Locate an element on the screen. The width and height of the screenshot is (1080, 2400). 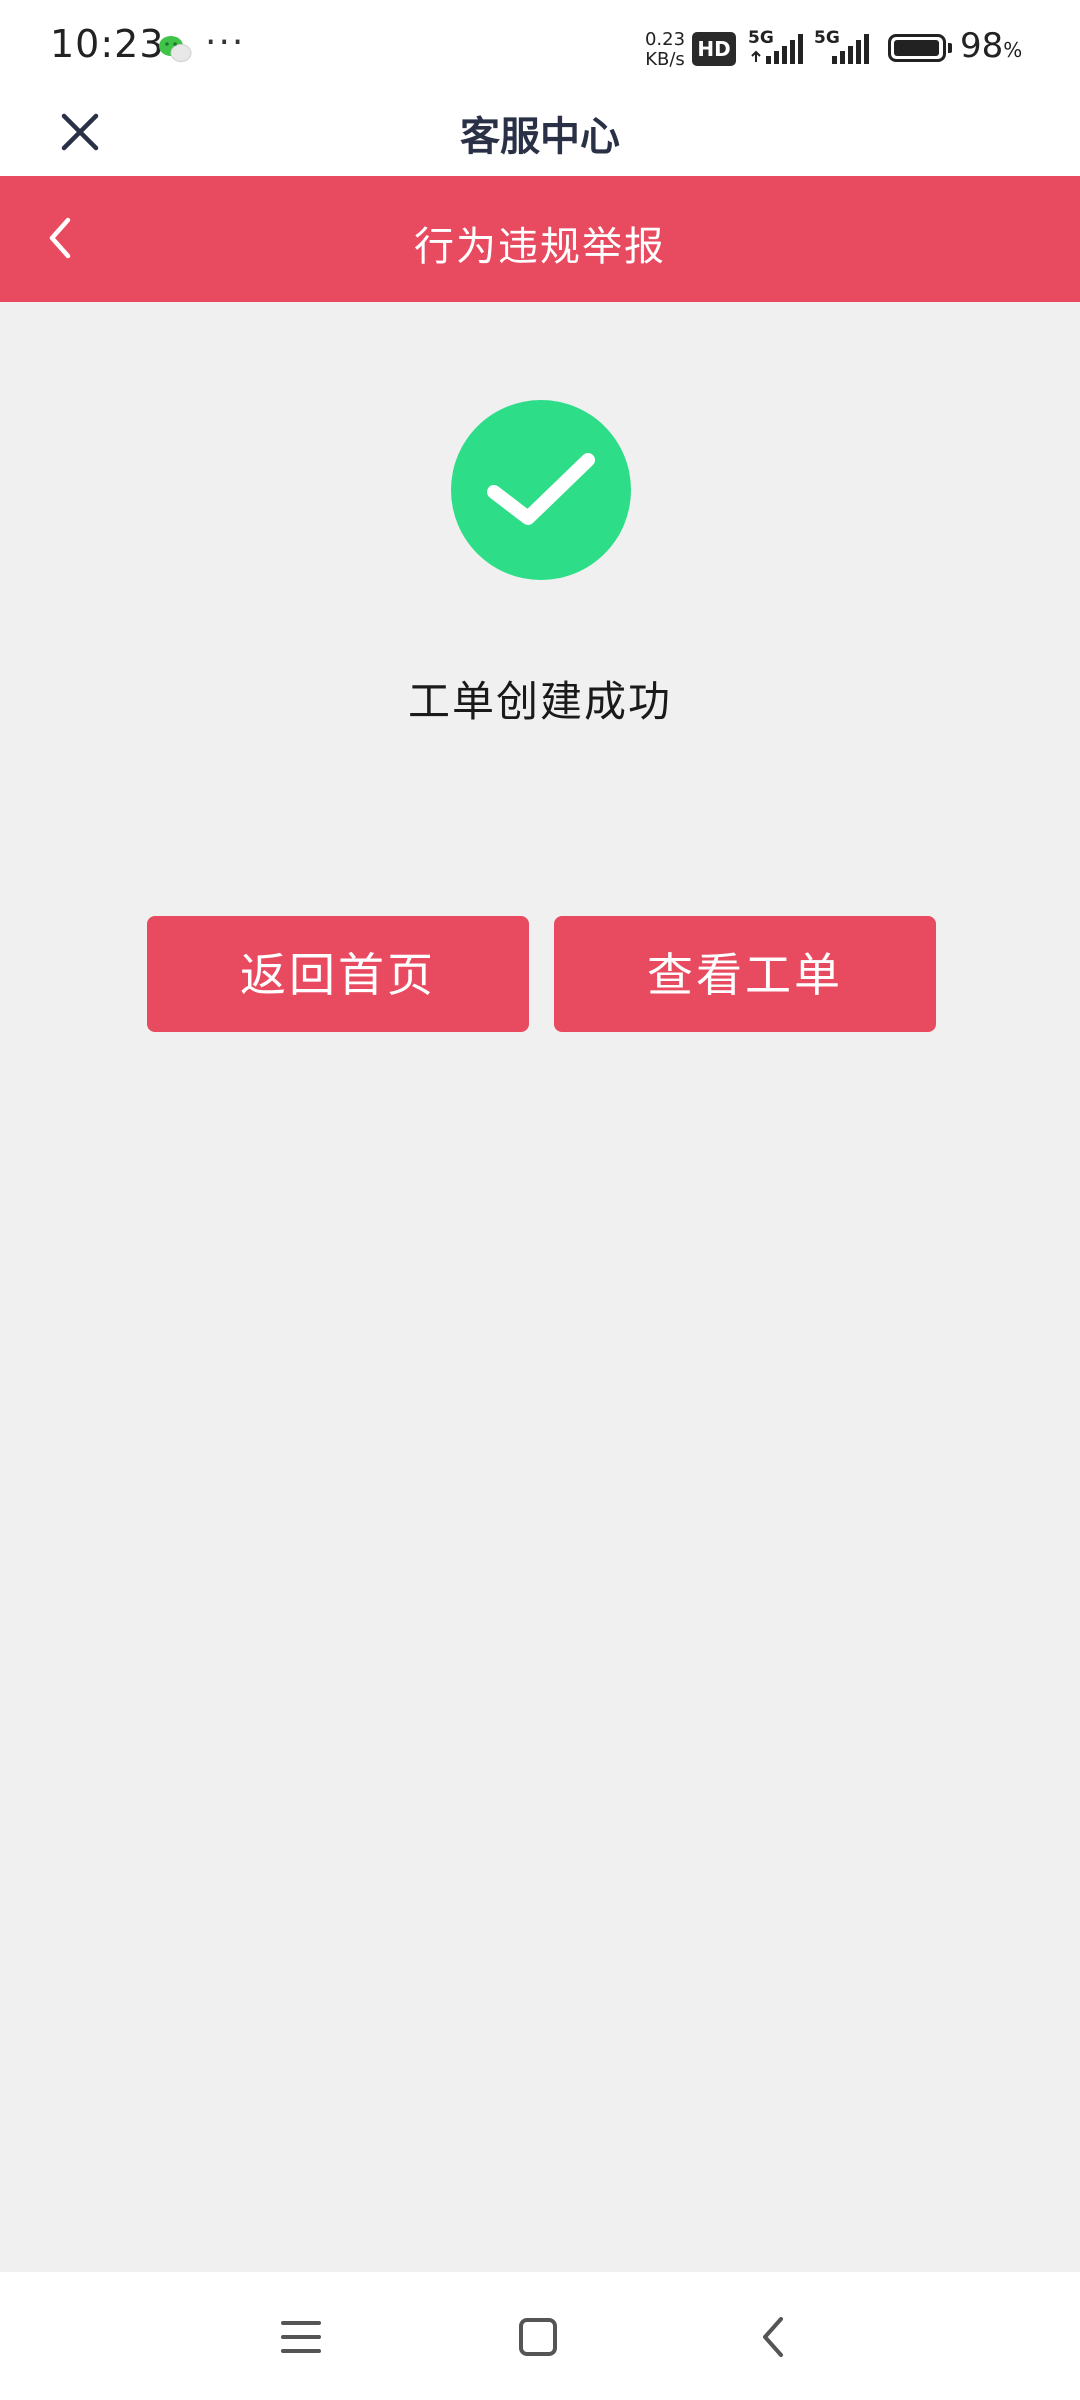
battery-fill is located at coordinates (916, 48).